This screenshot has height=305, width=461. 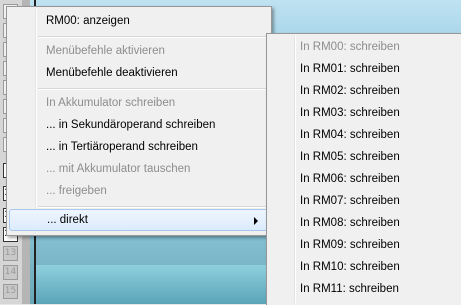 What do you see at coordinates (67, 220) in the screenshot?
I see `menu-item-direkt-label: ... direkt` at bounding box center [67, 220].